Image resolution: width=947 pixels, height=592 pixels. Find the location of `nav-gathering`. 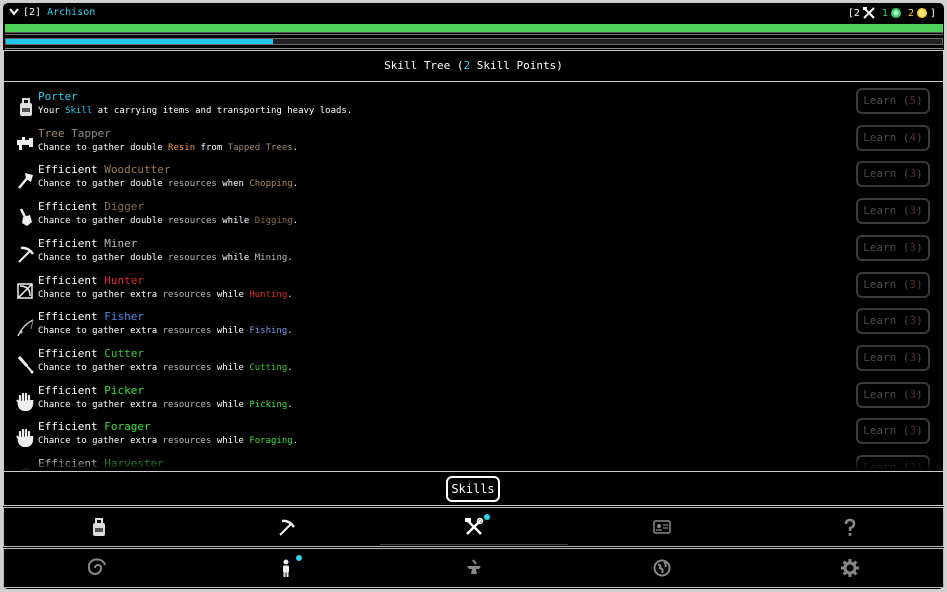

nav-gathering is located at coordinates (286, 527).